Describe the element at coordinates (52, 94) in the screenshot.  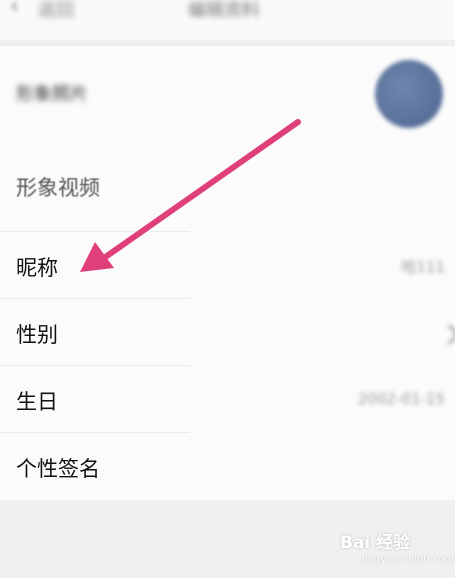
I see `row-label: 形象照片` at that location.